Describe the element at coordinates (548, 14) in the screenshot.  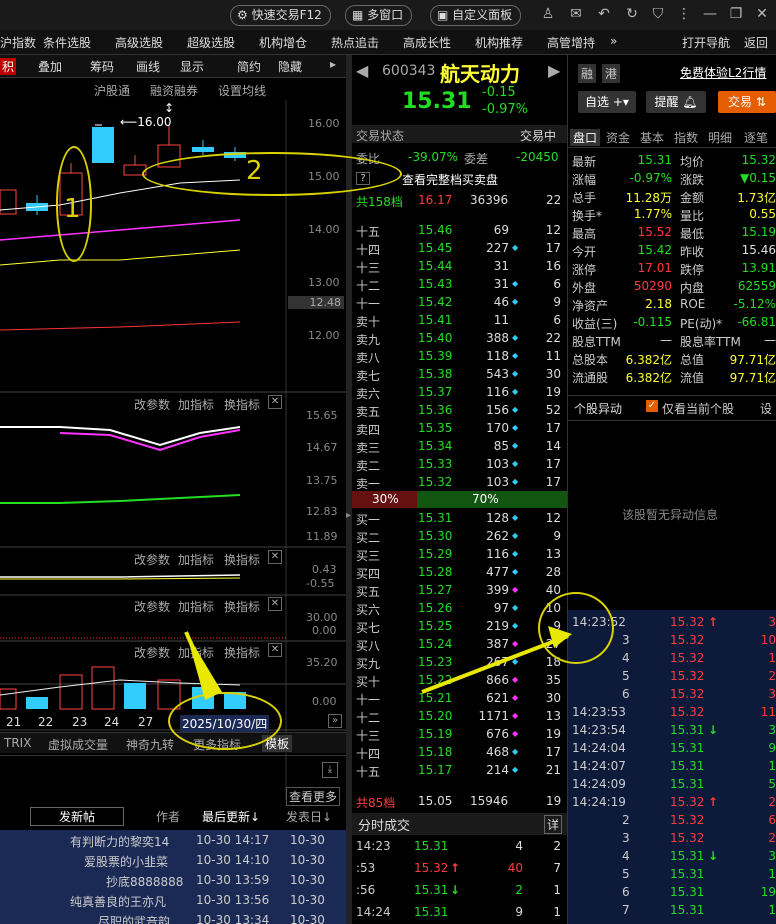
I see `user-icon: ♙` at that location.